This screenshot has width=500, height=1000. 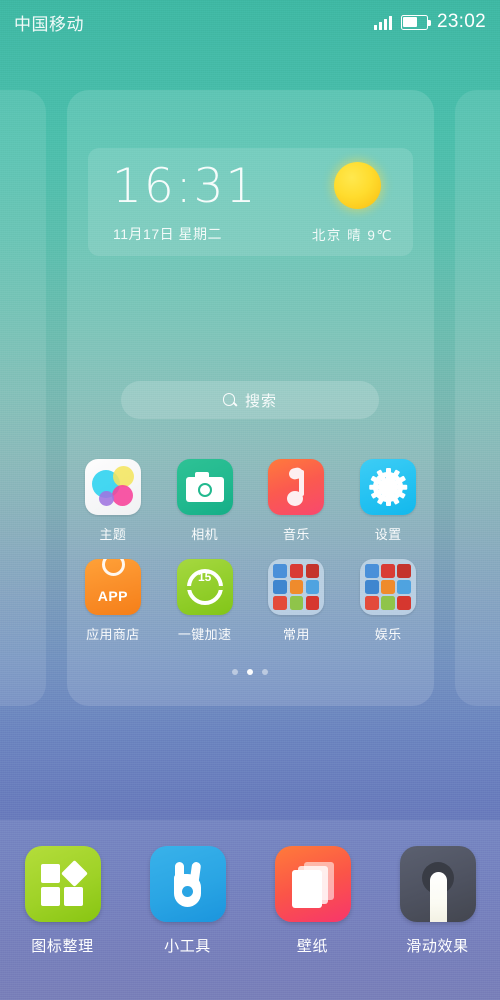 What do you see at coordinates (250, 22) in the screenshot?
I see `status-bar: 中国移动 23:02` at bounding box center [250, 22].